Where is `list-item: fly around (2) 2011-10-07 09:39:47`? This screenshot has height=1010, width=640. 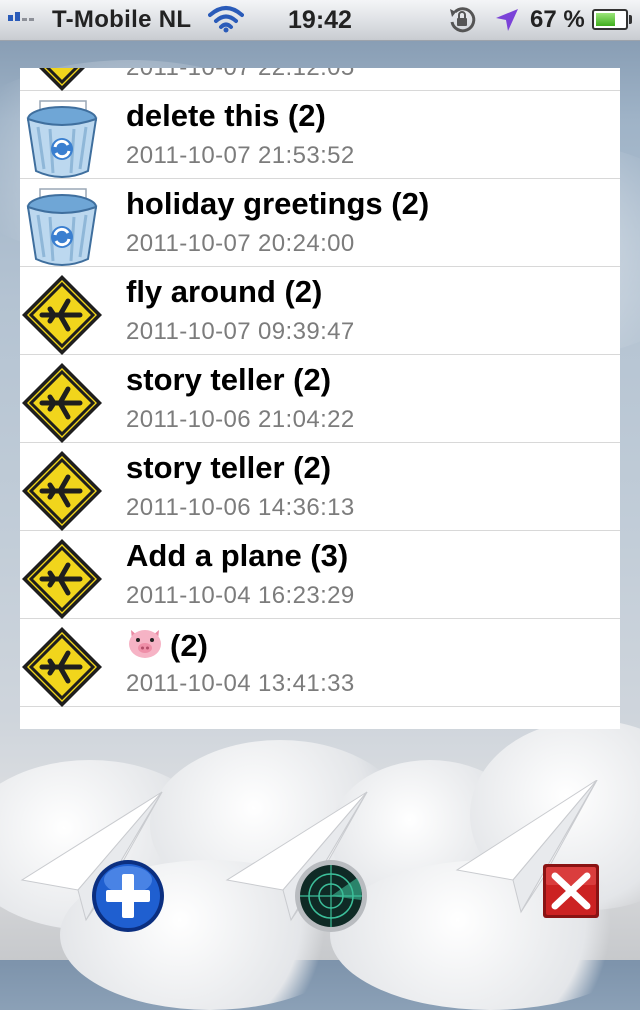 list-item: fly around (2) 2011-10-07 09:39:47 is located at coordinates (320, 311).